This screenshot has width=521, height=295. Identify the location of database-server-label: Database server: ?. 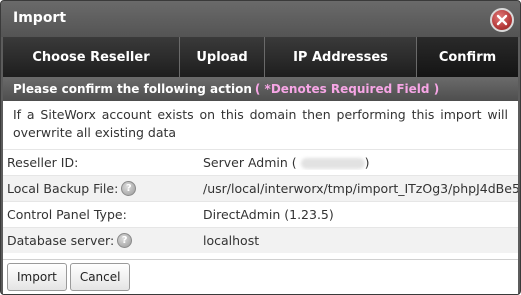
(103, 240).